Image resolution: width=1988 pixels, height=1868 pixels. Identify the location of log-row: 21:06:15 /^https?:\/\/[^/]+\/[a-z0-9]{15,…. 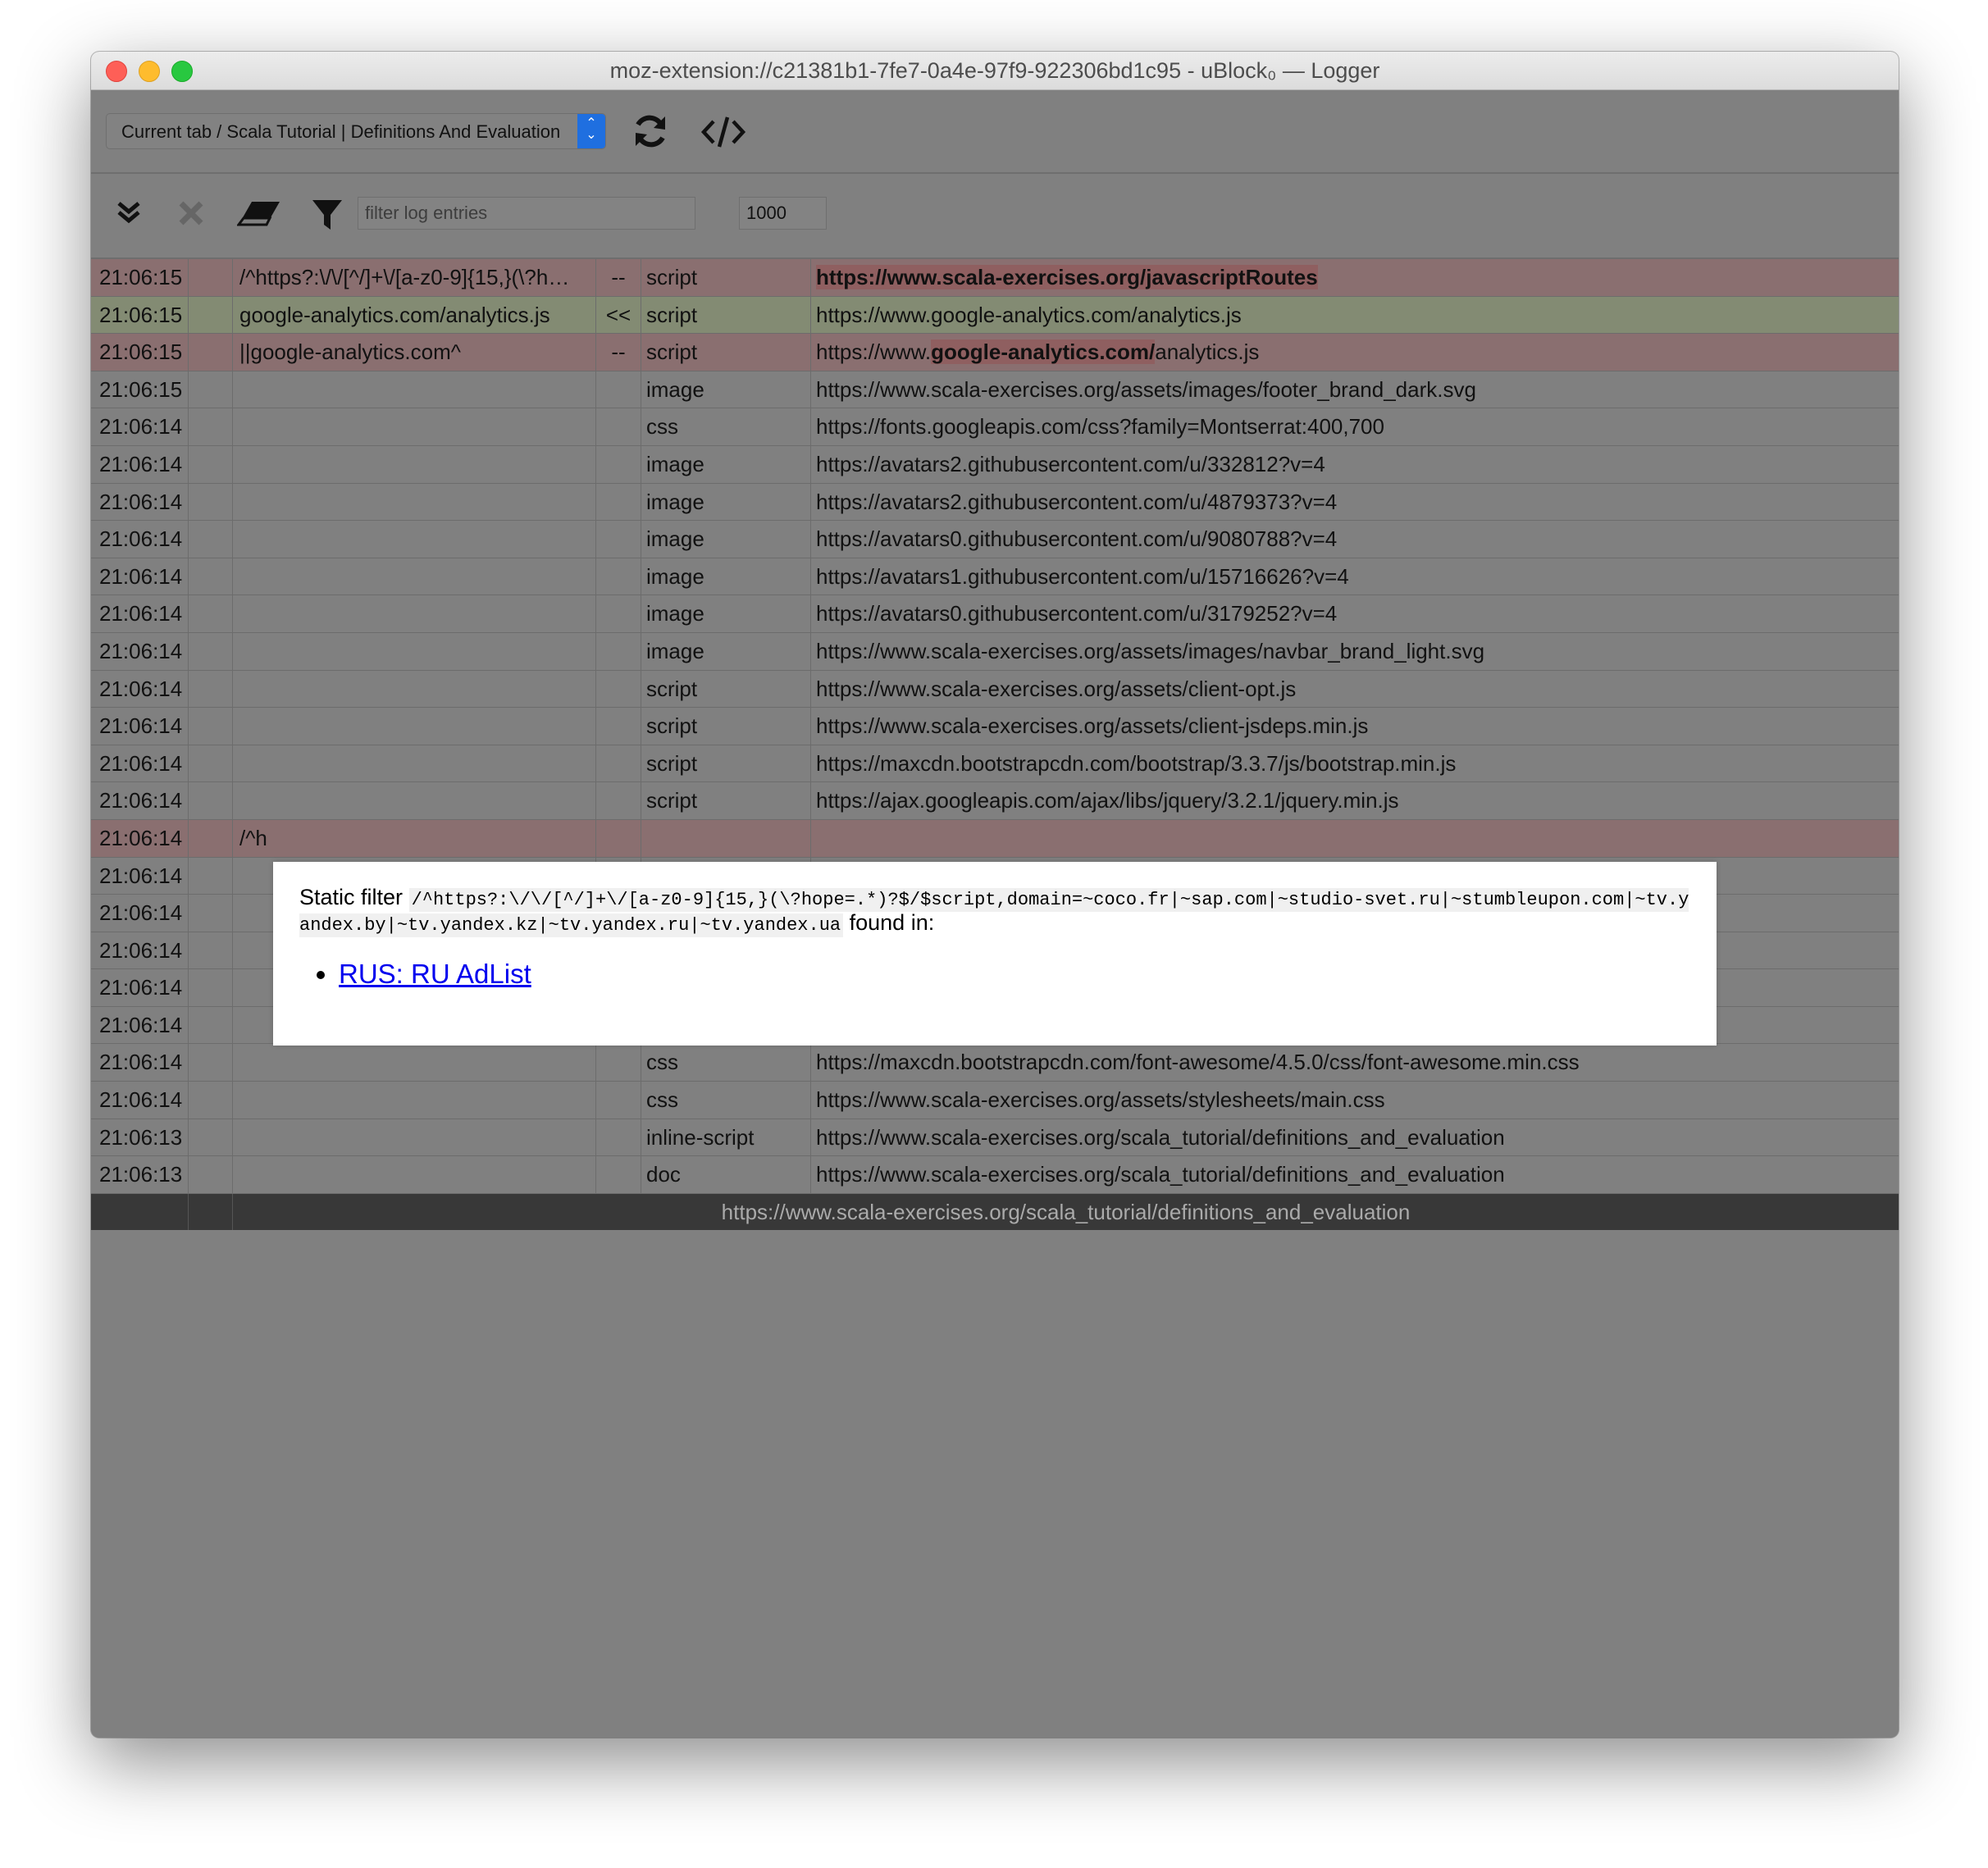
(995, 278).